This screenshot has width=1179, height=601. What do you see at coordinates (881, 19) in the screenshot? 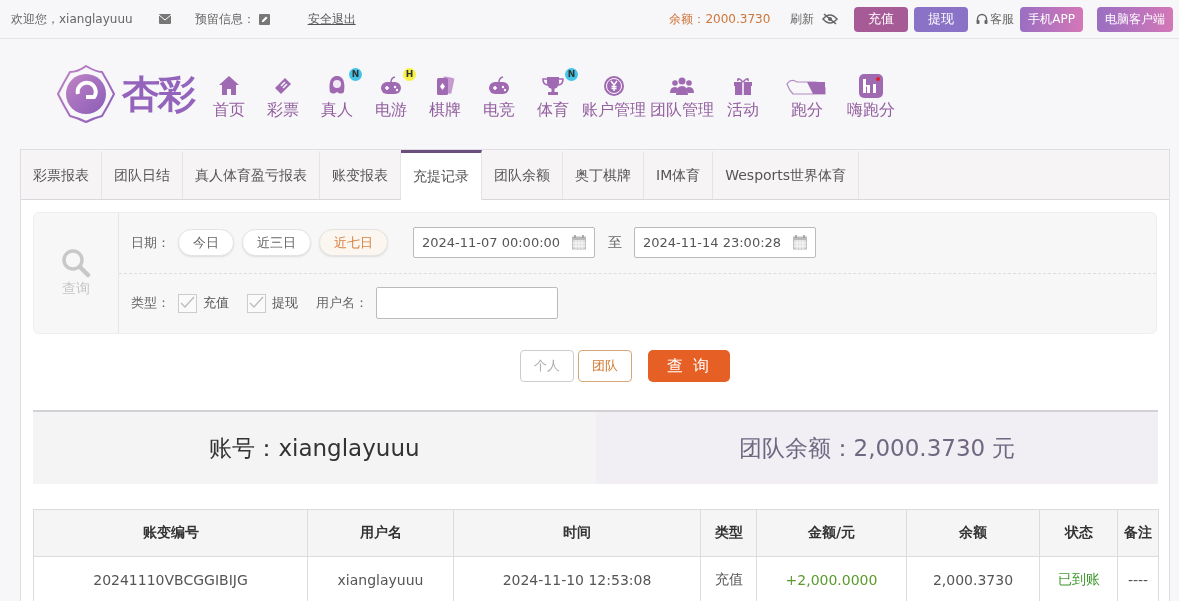
I see `deposit-button: 充值` at bounding box center [881, 19].